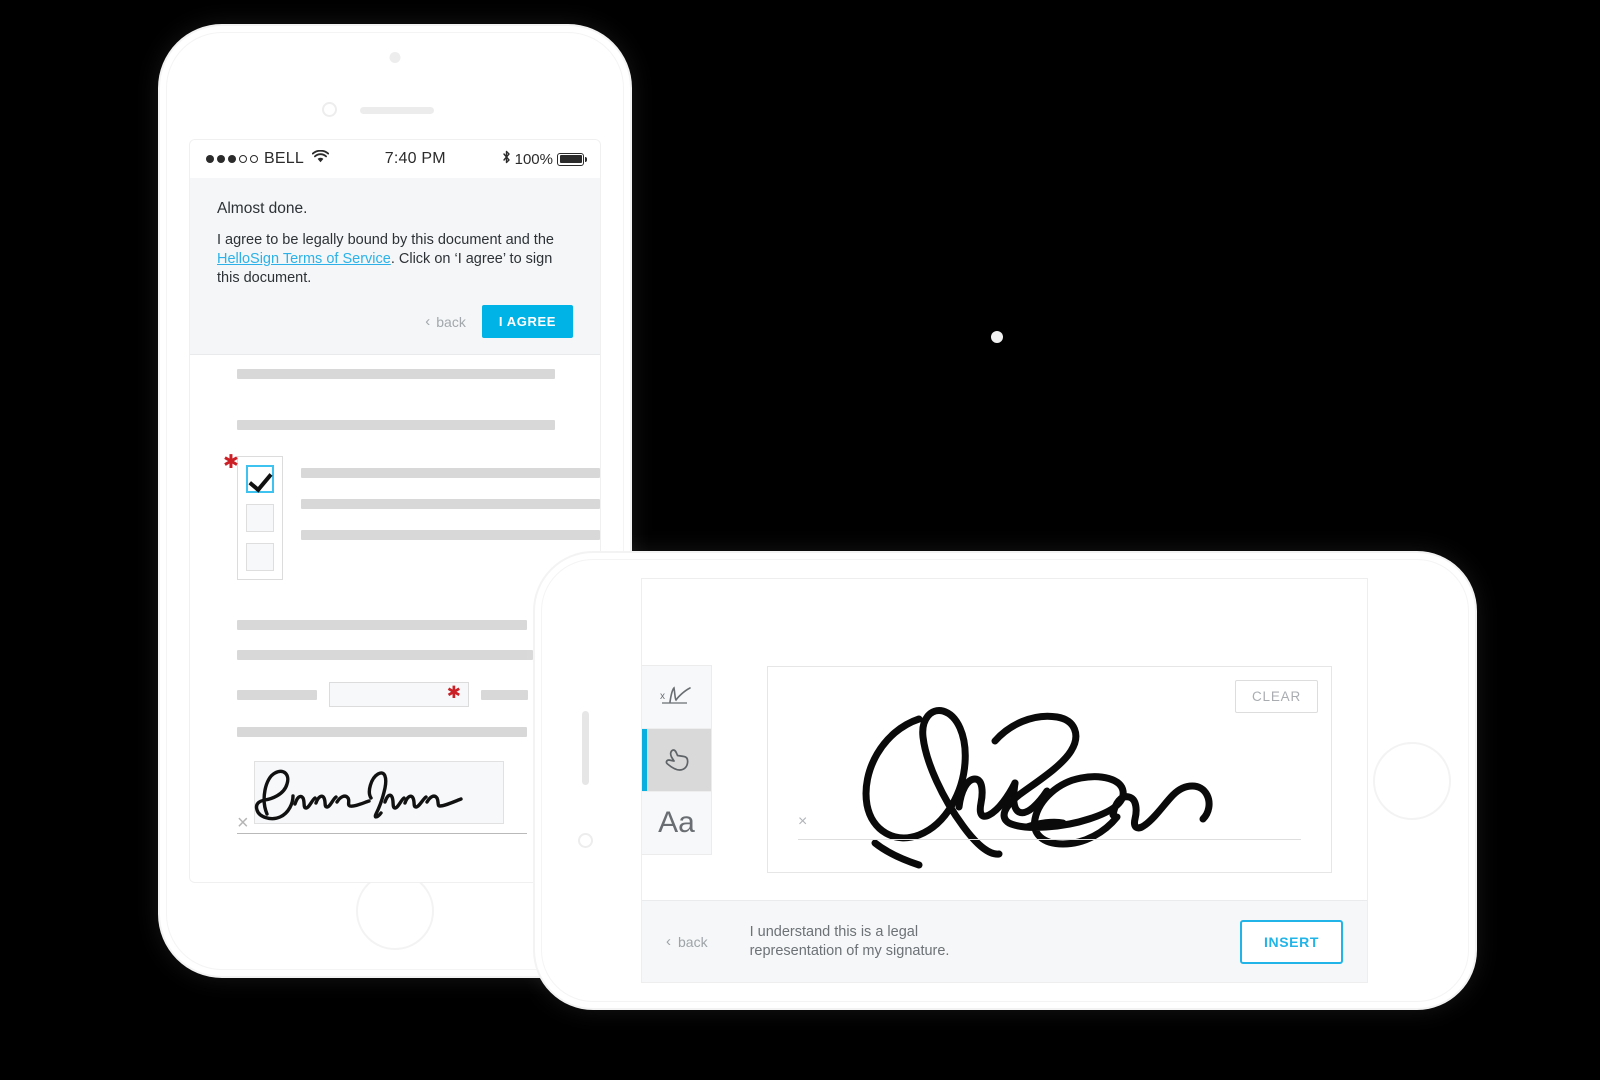 This screenshot has width=1600, height=1080. I want to click on finger-draw-tool, so click(676, 760).